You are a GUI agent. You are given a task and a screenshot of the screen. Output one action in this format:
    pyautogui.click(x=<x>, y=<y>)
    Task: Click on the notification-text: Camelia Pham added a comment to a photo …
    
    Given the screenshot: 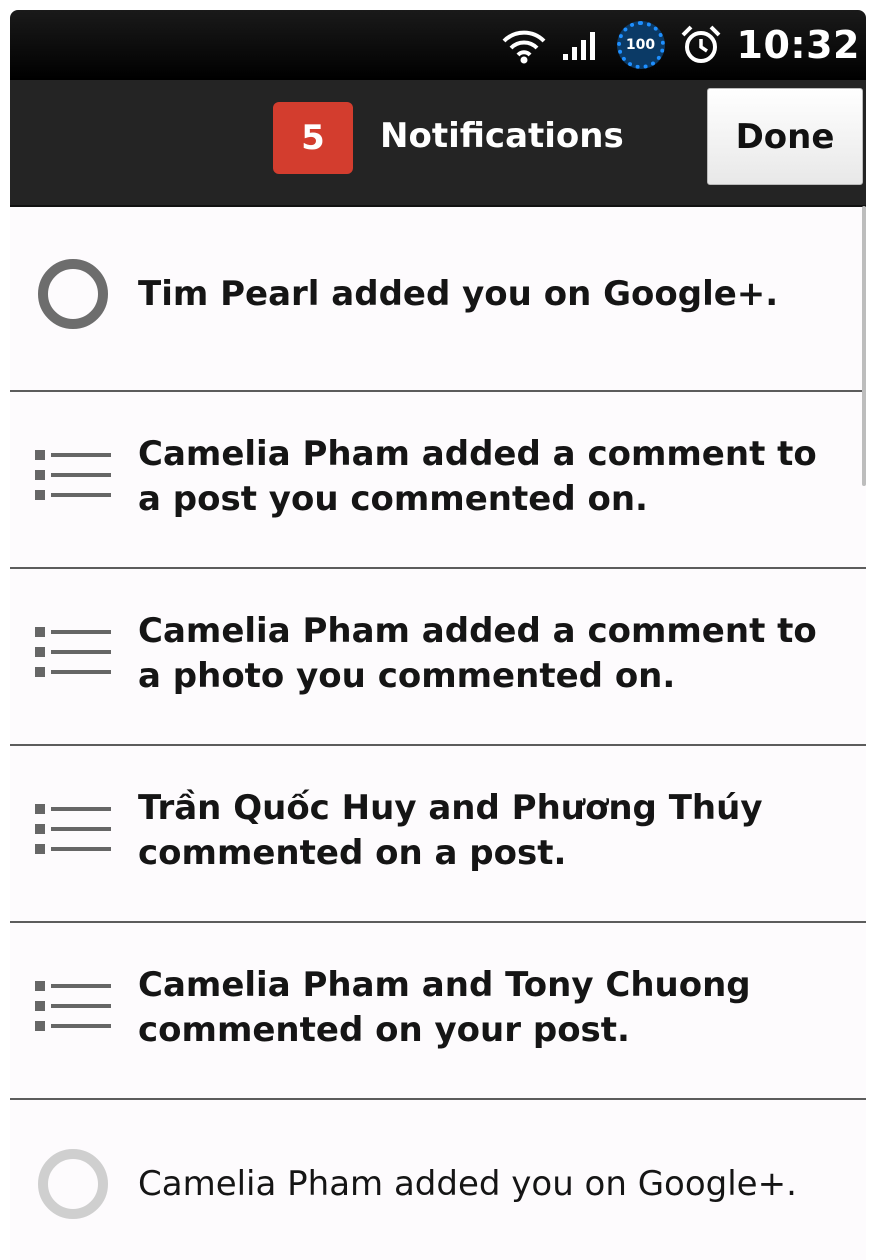 What is the action you would take?
    pyautogui.click(x=477, y=653)
    